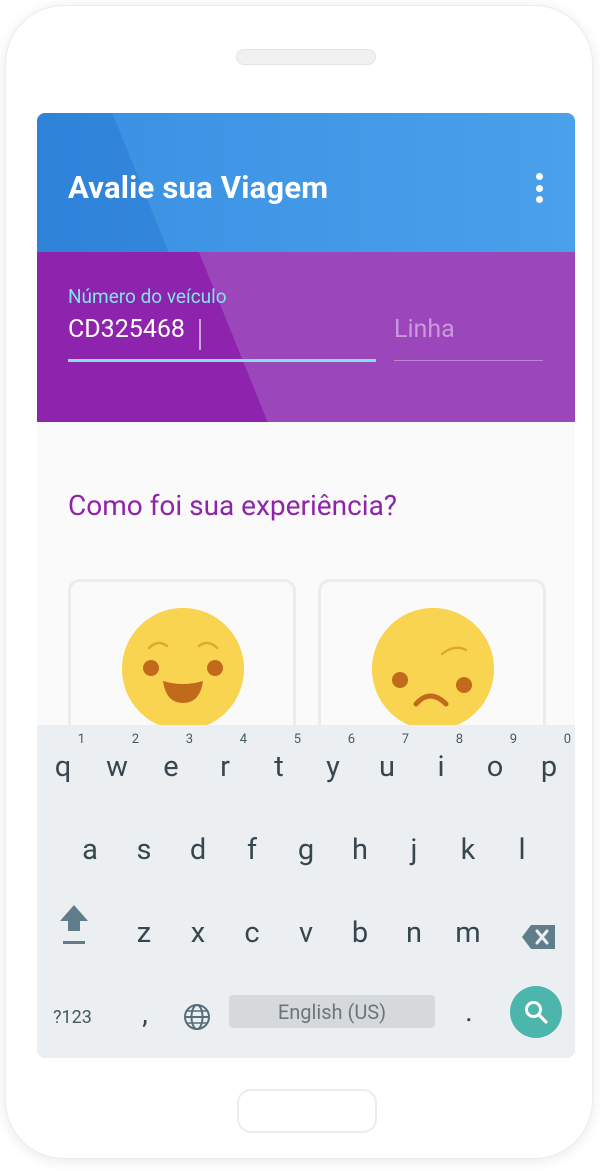 This screenshot has width=600, height=1171. What do you see at coordinates (183, 669) in the screenshot?
I see `happy-face-icon` at bounding box center [183, 669].